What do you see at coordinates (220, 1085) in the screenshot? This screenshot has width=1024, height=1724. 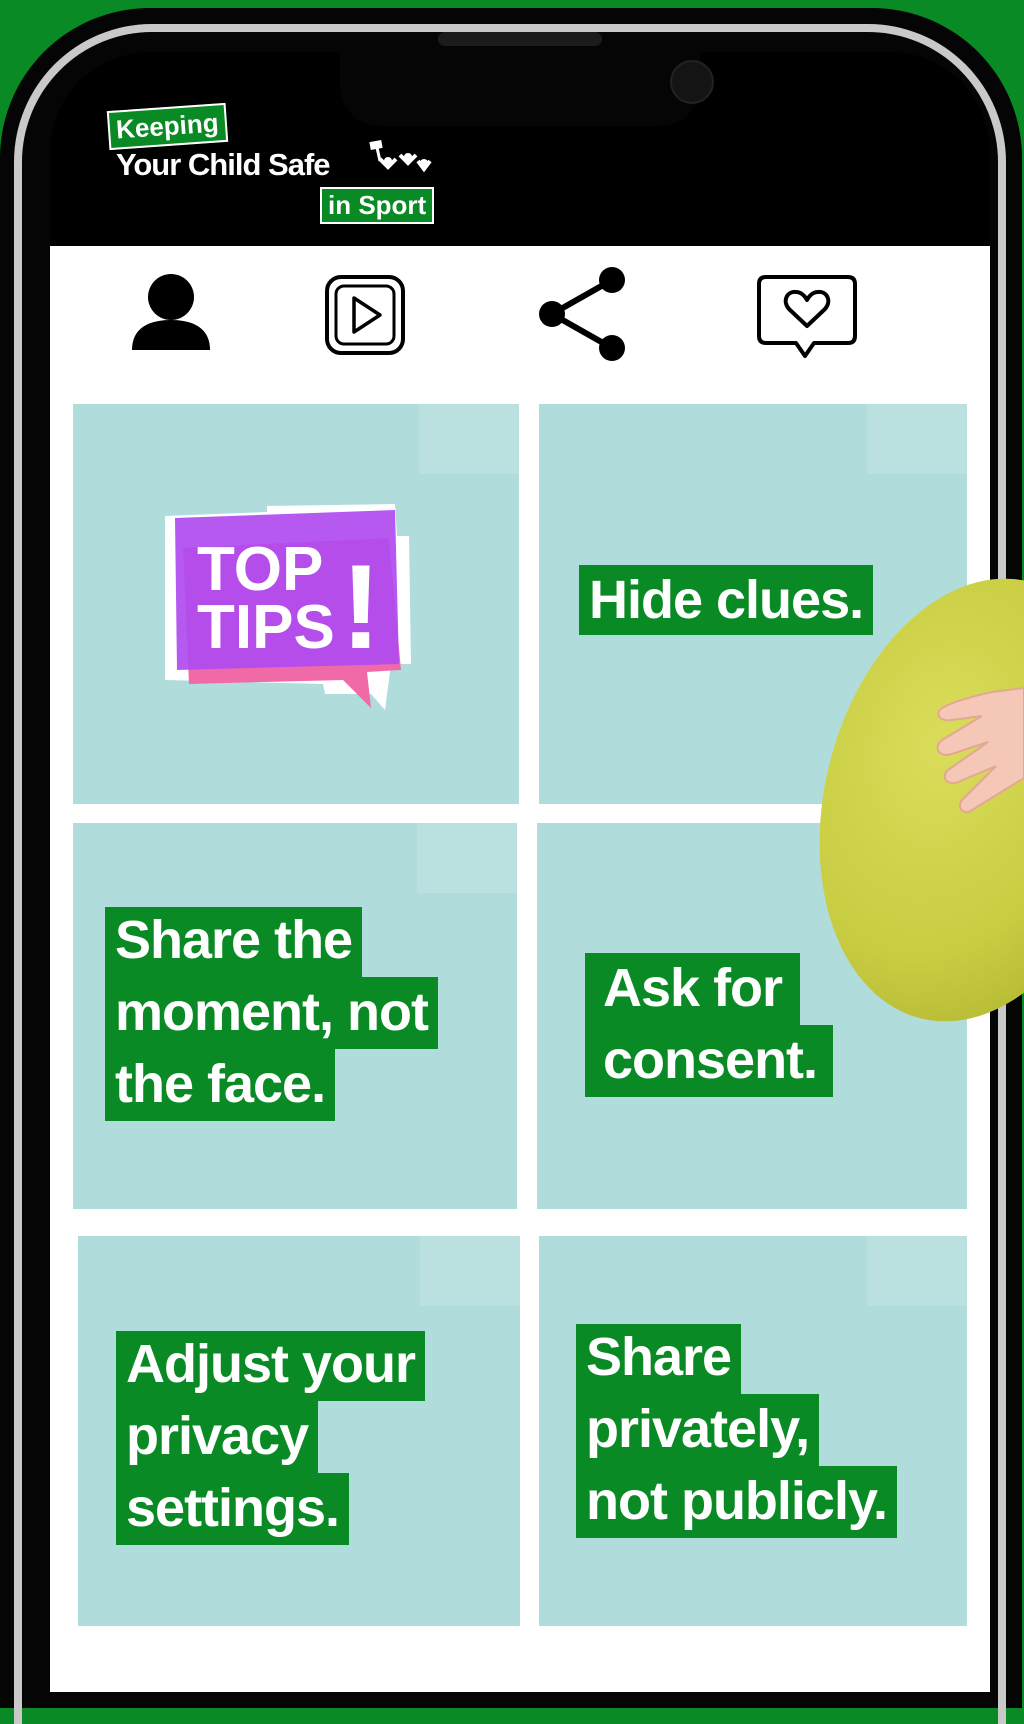 I see `label-line: the face.` at bounding box center [220, 1085].